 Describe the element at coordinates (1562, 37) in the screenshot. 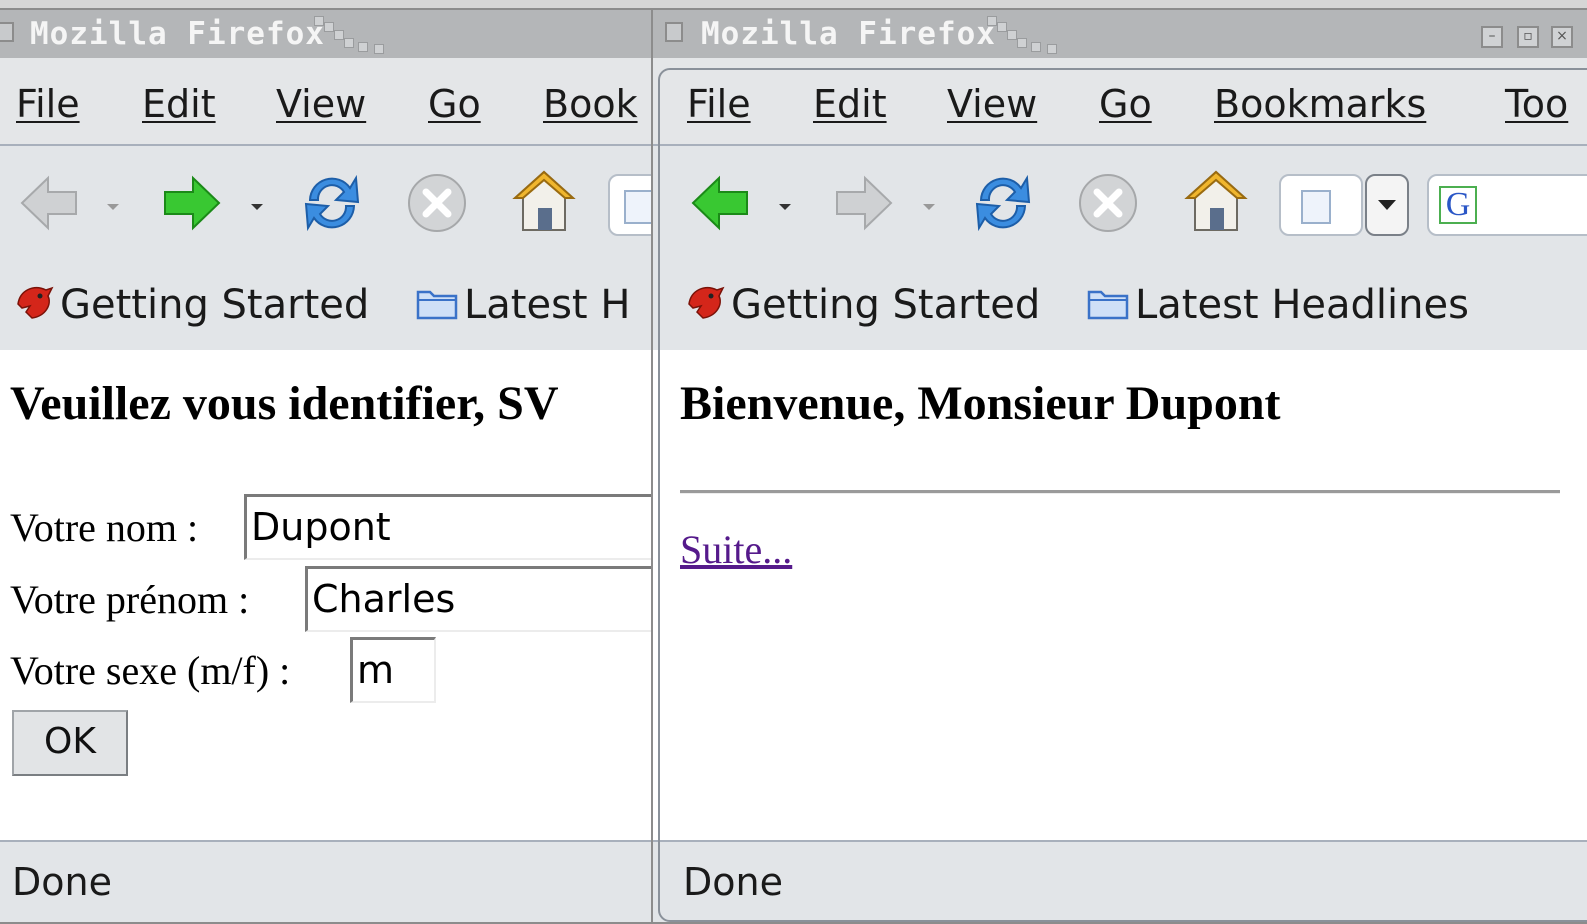

I see `close-icon: ×` at that location.